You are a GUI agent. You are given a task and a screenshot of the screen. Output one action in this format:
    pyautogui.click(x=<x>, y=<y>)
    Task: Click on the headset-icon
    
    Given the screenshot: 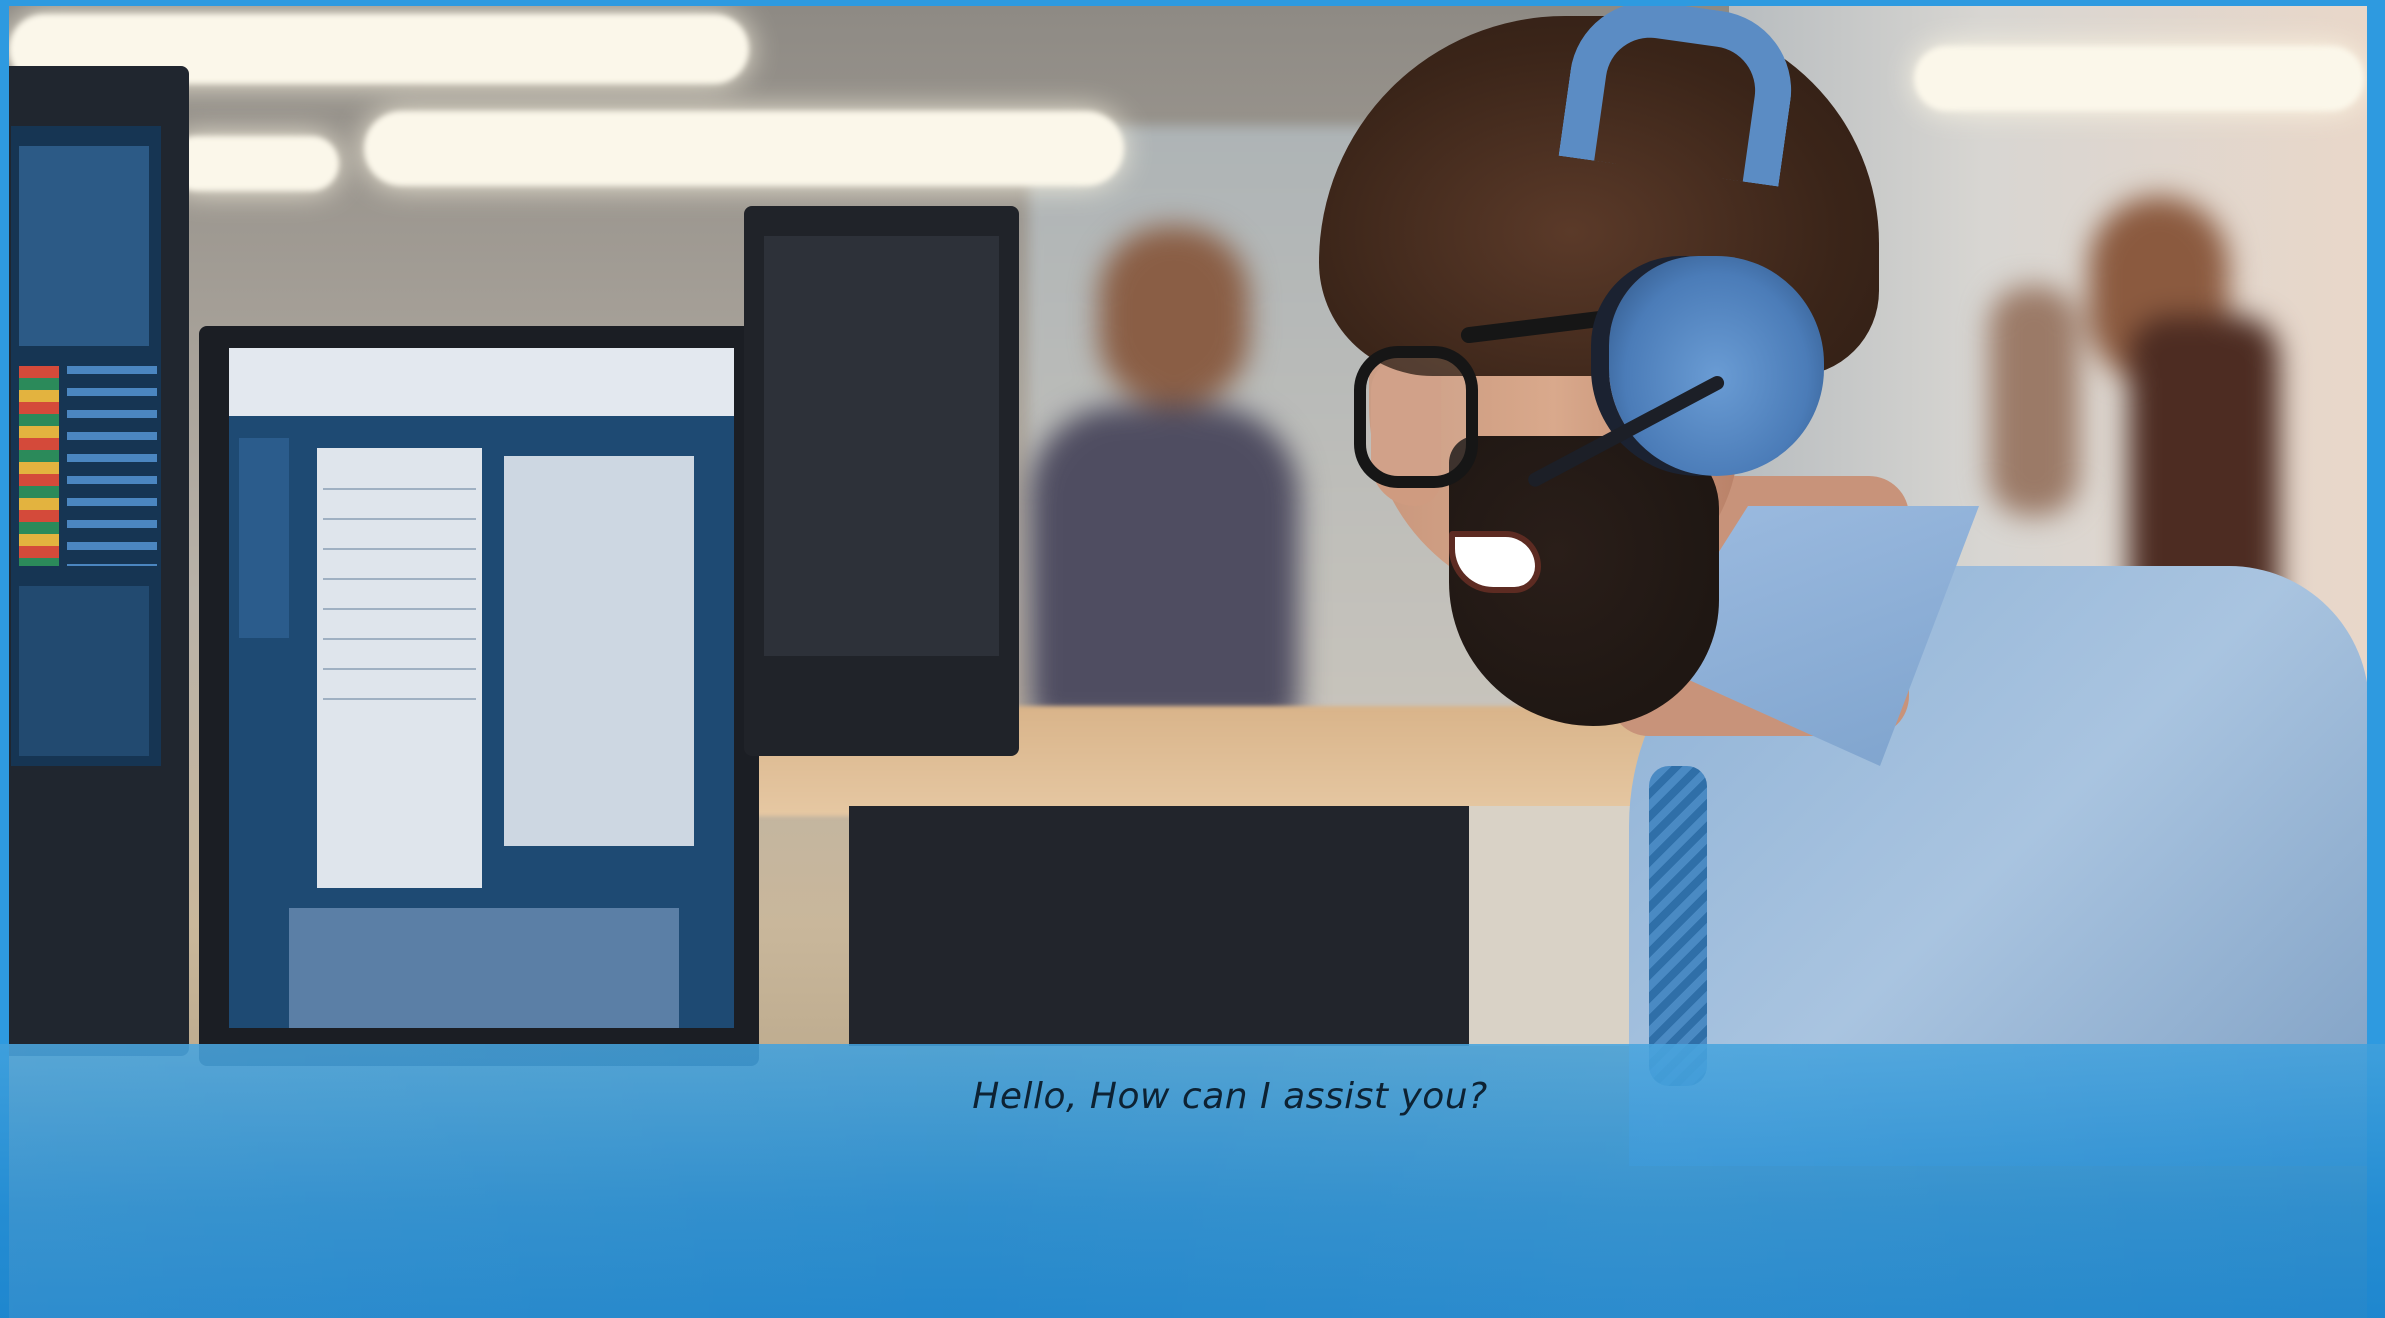 What is the action you would take?
    pyautogui.click(x=1716, y=366)
    